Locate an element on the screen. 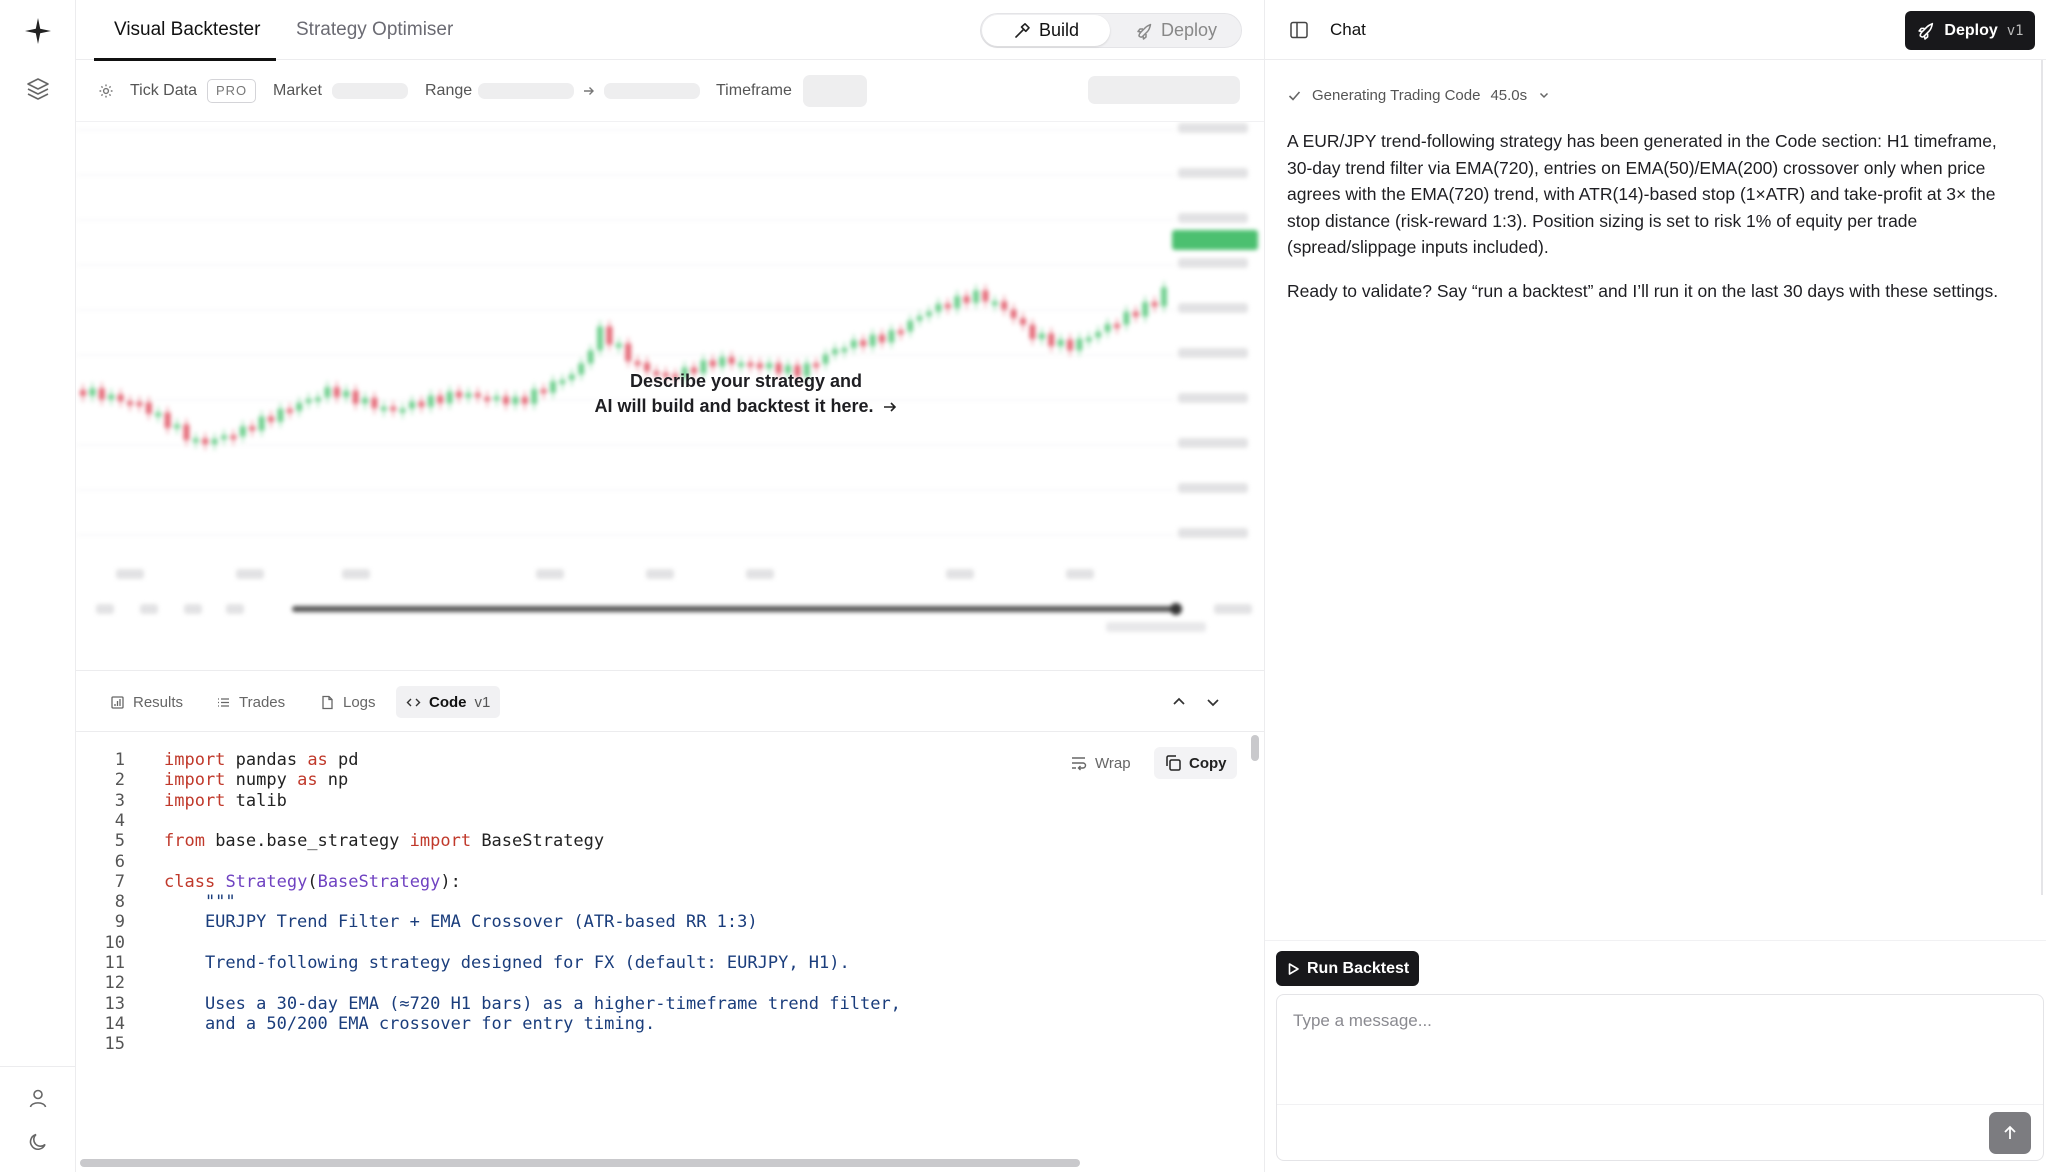 This screenshot has height=1172, width=2046. build-mode-button: Build is located at coordinates (1046, 30).